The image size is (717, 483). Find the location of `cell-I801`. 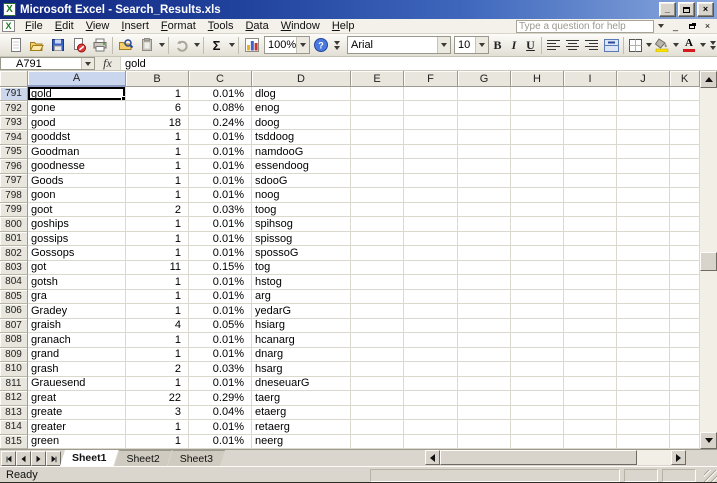

cell-I801 is located at coordinates (590, 239).